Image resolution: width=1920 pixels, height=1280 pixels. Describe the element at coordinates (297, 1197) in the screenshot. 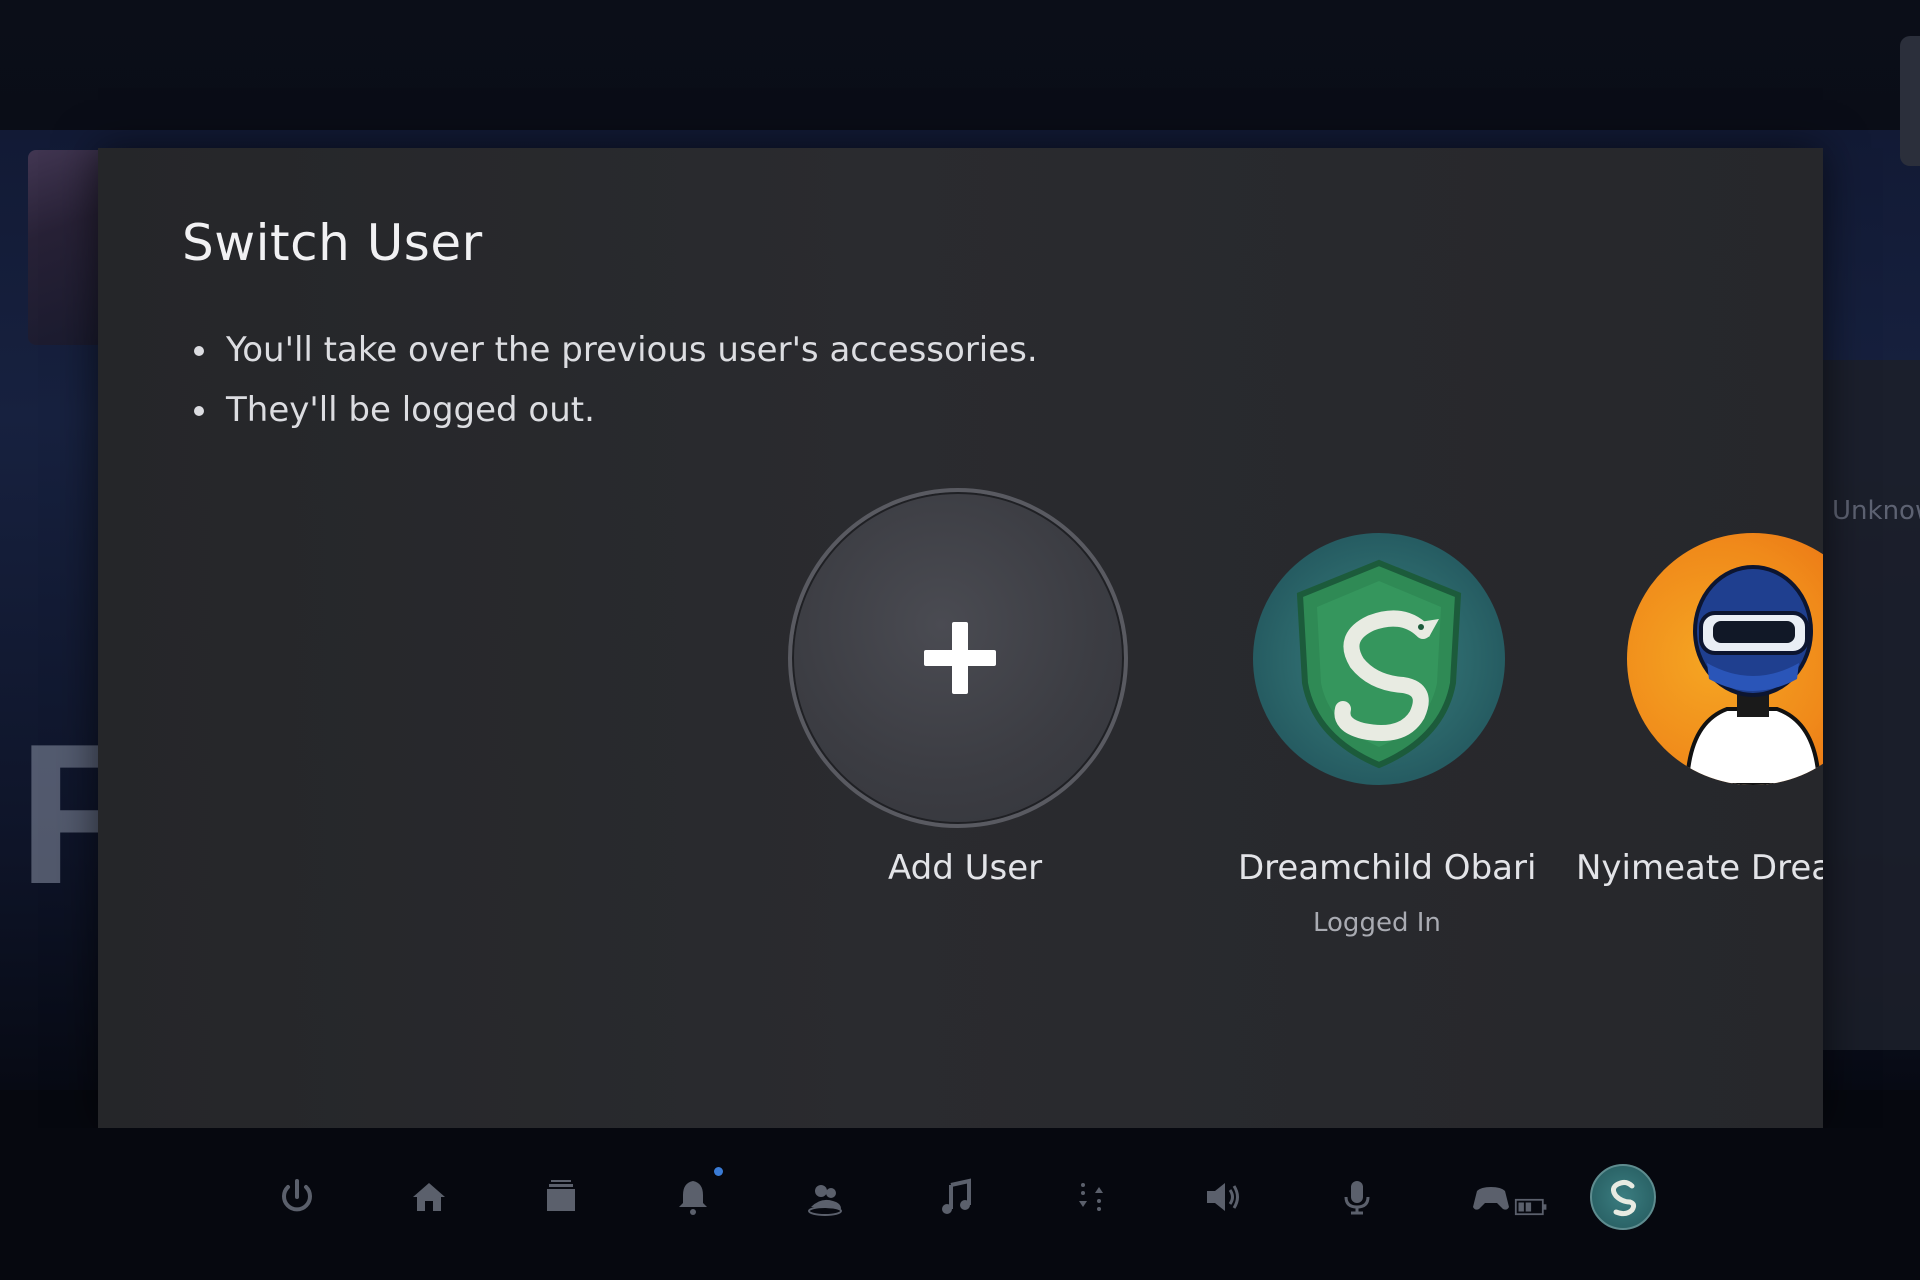

I see `power-icon` at that location.